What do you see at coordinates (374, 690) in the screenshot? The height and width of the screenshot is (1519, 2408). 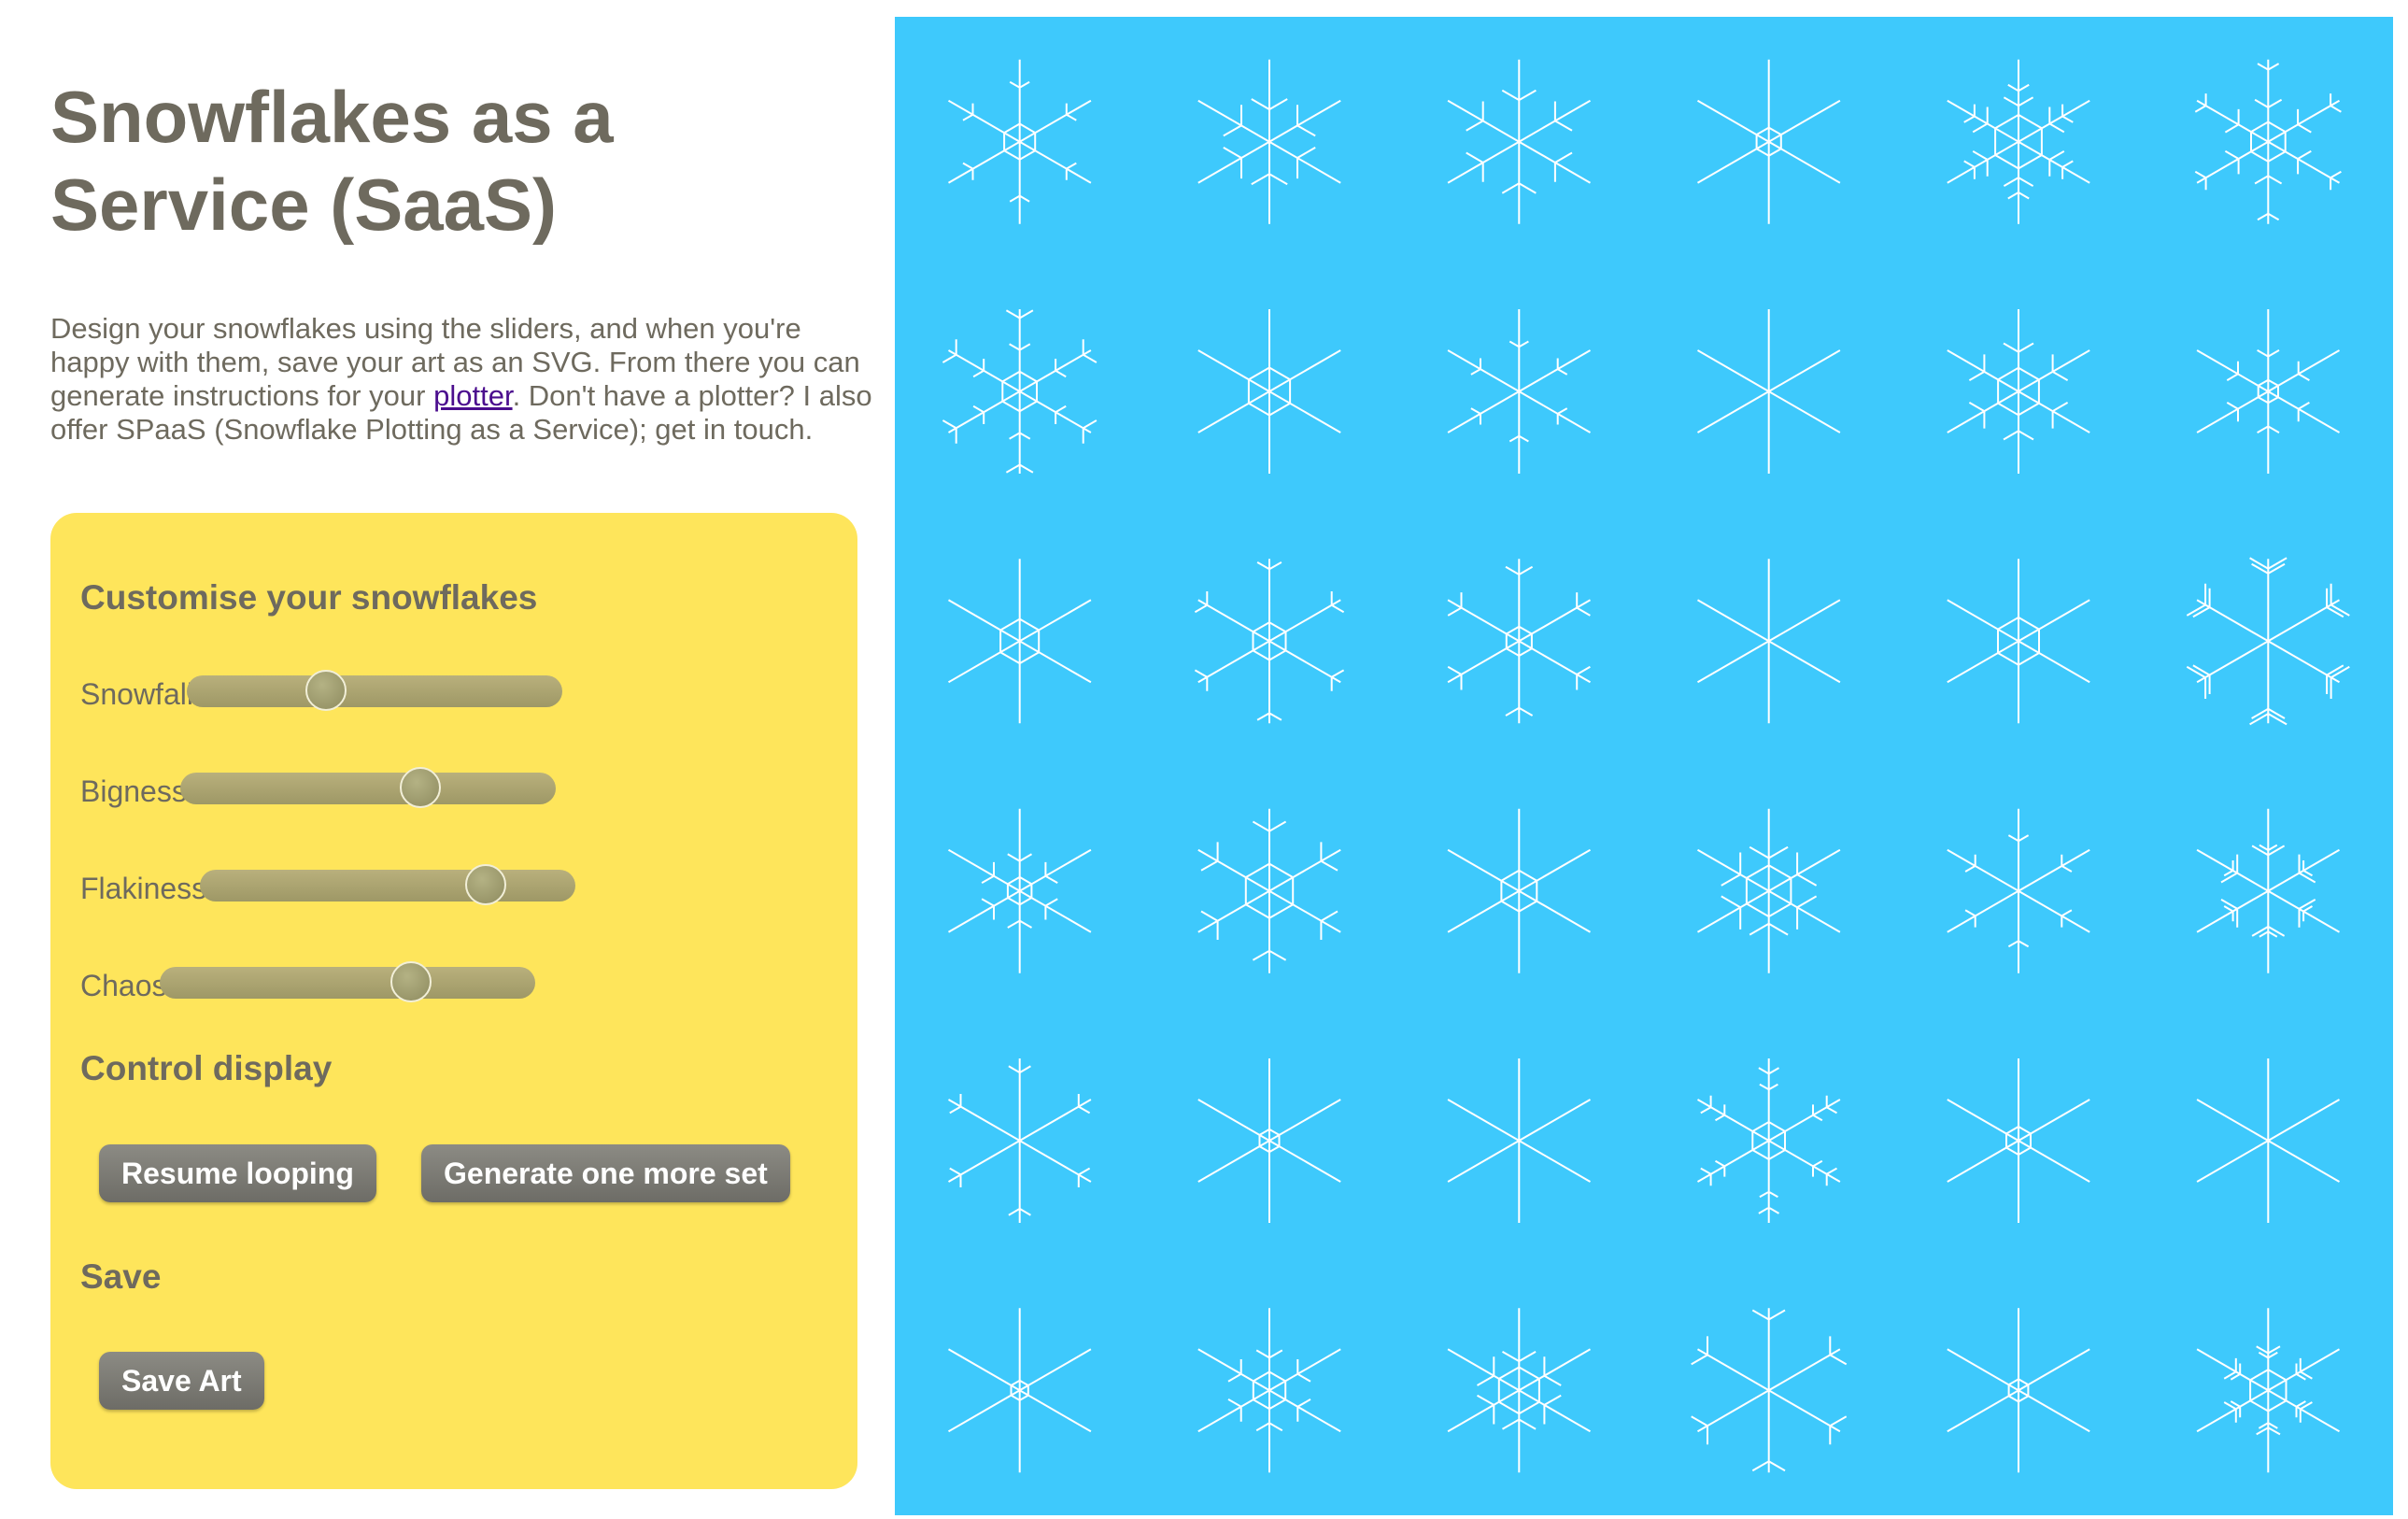 I see `snowfall-slider` at bounding box center [374, 690].